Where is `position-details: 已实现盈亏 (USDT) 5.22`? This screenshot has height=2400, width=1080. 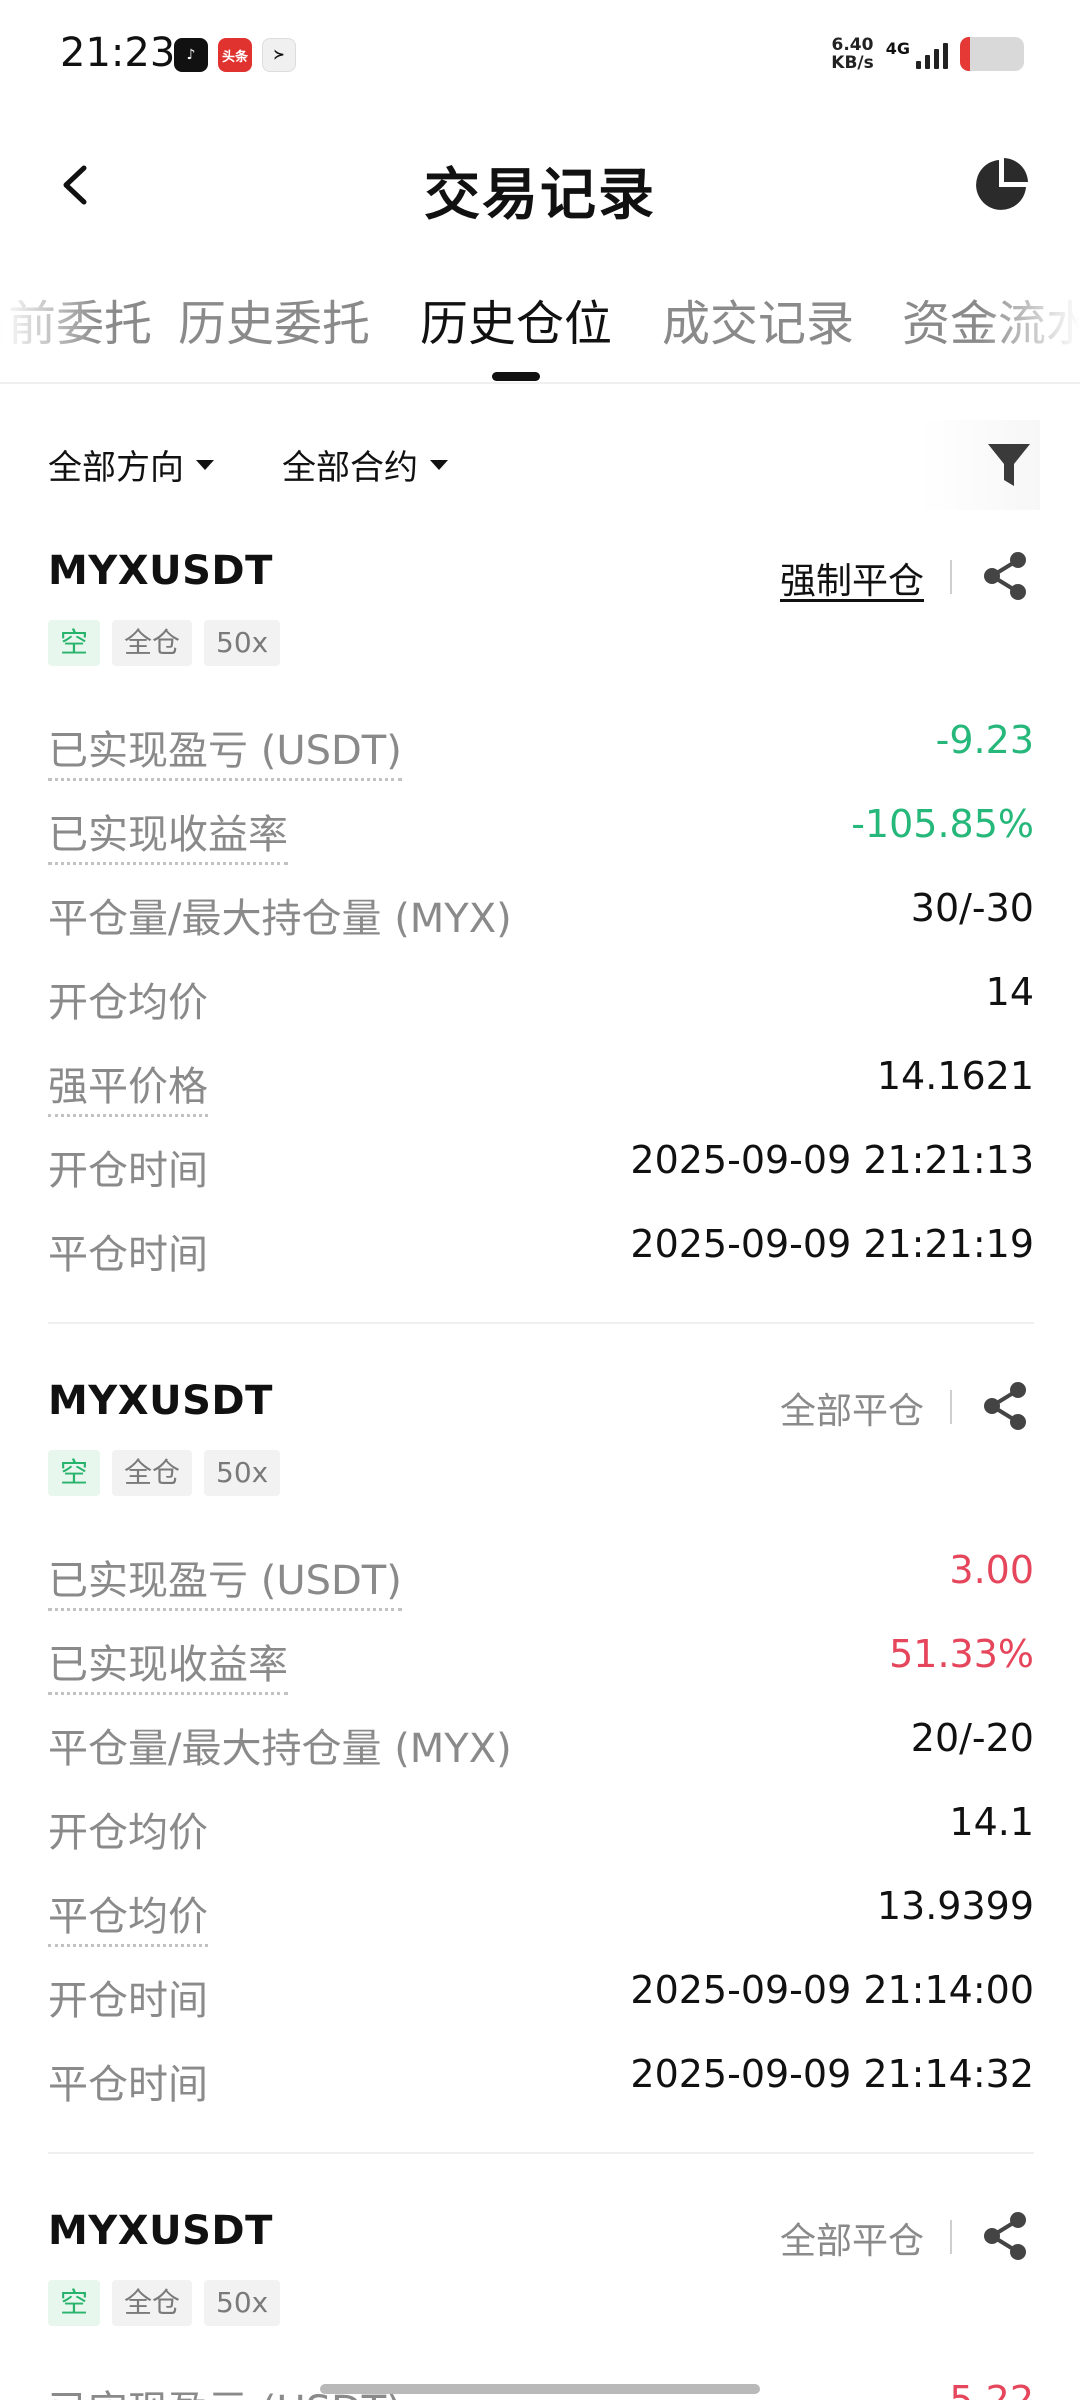 position-details: 已实现盈亏 (USDT) 5.22 is located at coordinates (541, 2382).